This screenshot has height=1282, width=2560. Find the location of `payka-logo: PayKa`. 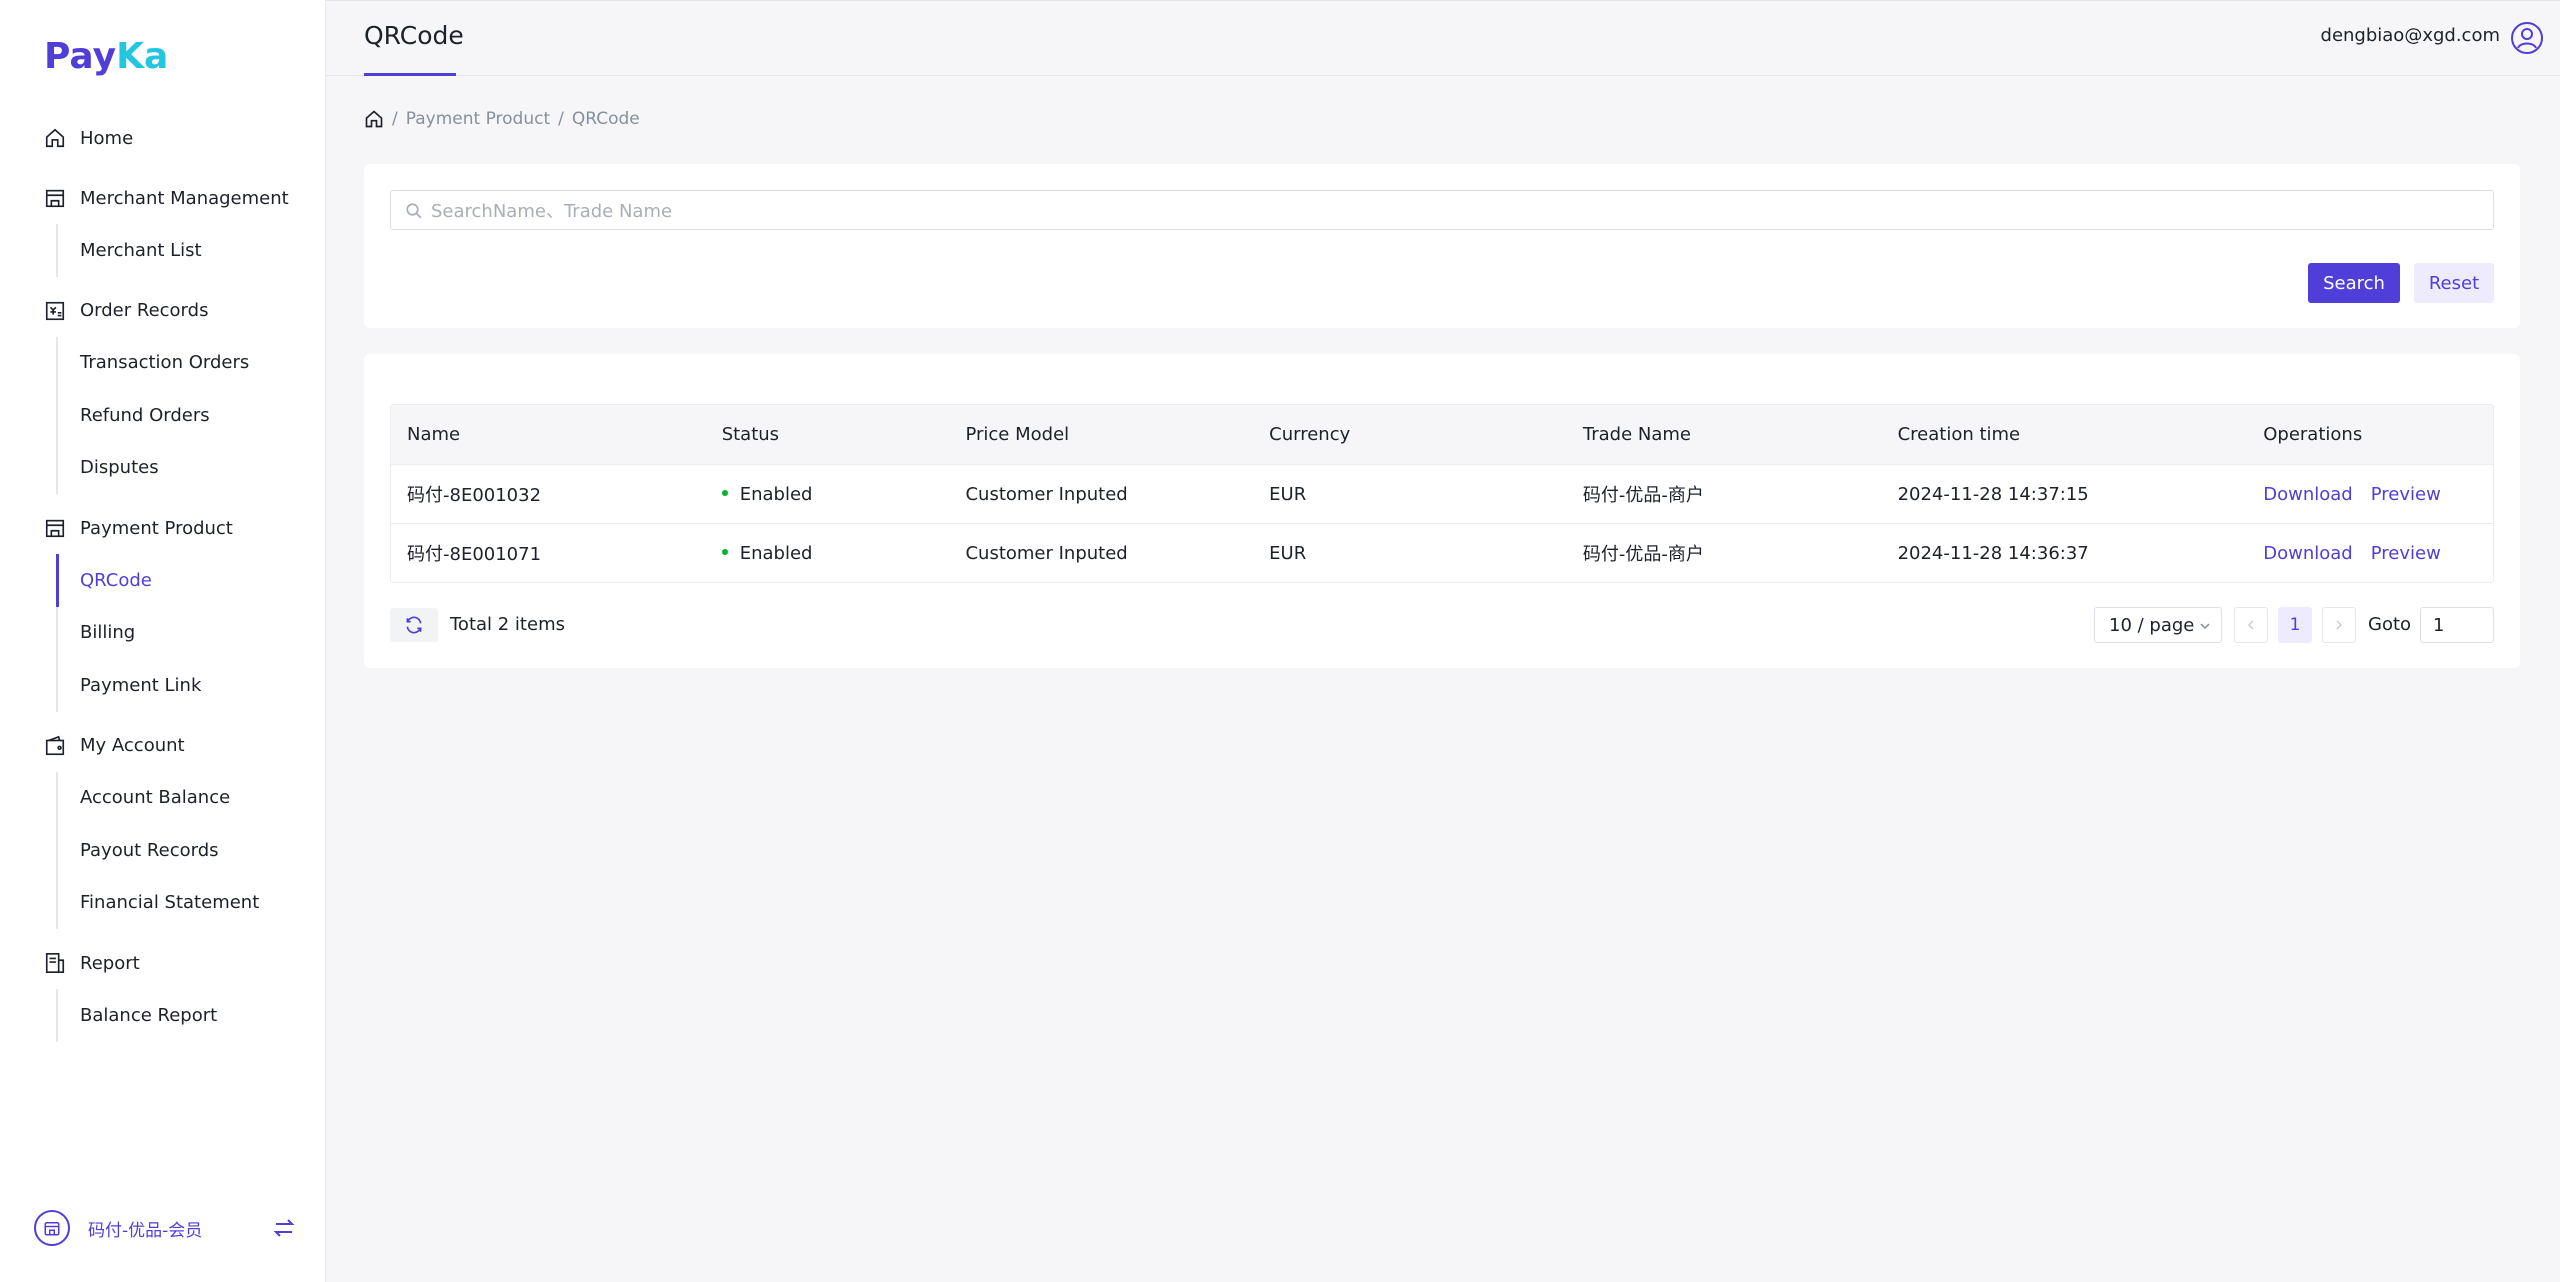

payka-logo: PayKa is located at coordinates (106, 58).